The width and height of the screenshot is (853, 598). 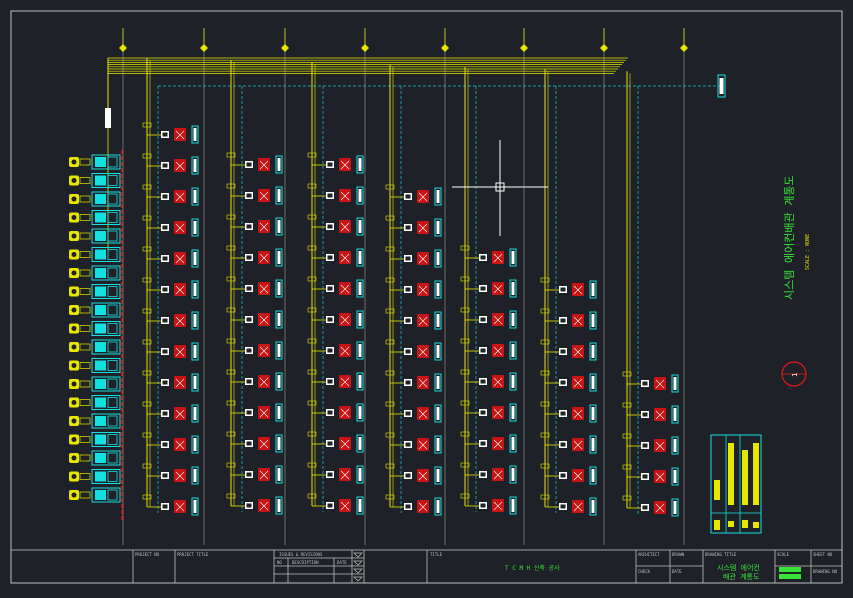 What do you see at coordinates (721, 86) in the screenshot?
I see `control-panel-inner` at bounding box center [721, 86].